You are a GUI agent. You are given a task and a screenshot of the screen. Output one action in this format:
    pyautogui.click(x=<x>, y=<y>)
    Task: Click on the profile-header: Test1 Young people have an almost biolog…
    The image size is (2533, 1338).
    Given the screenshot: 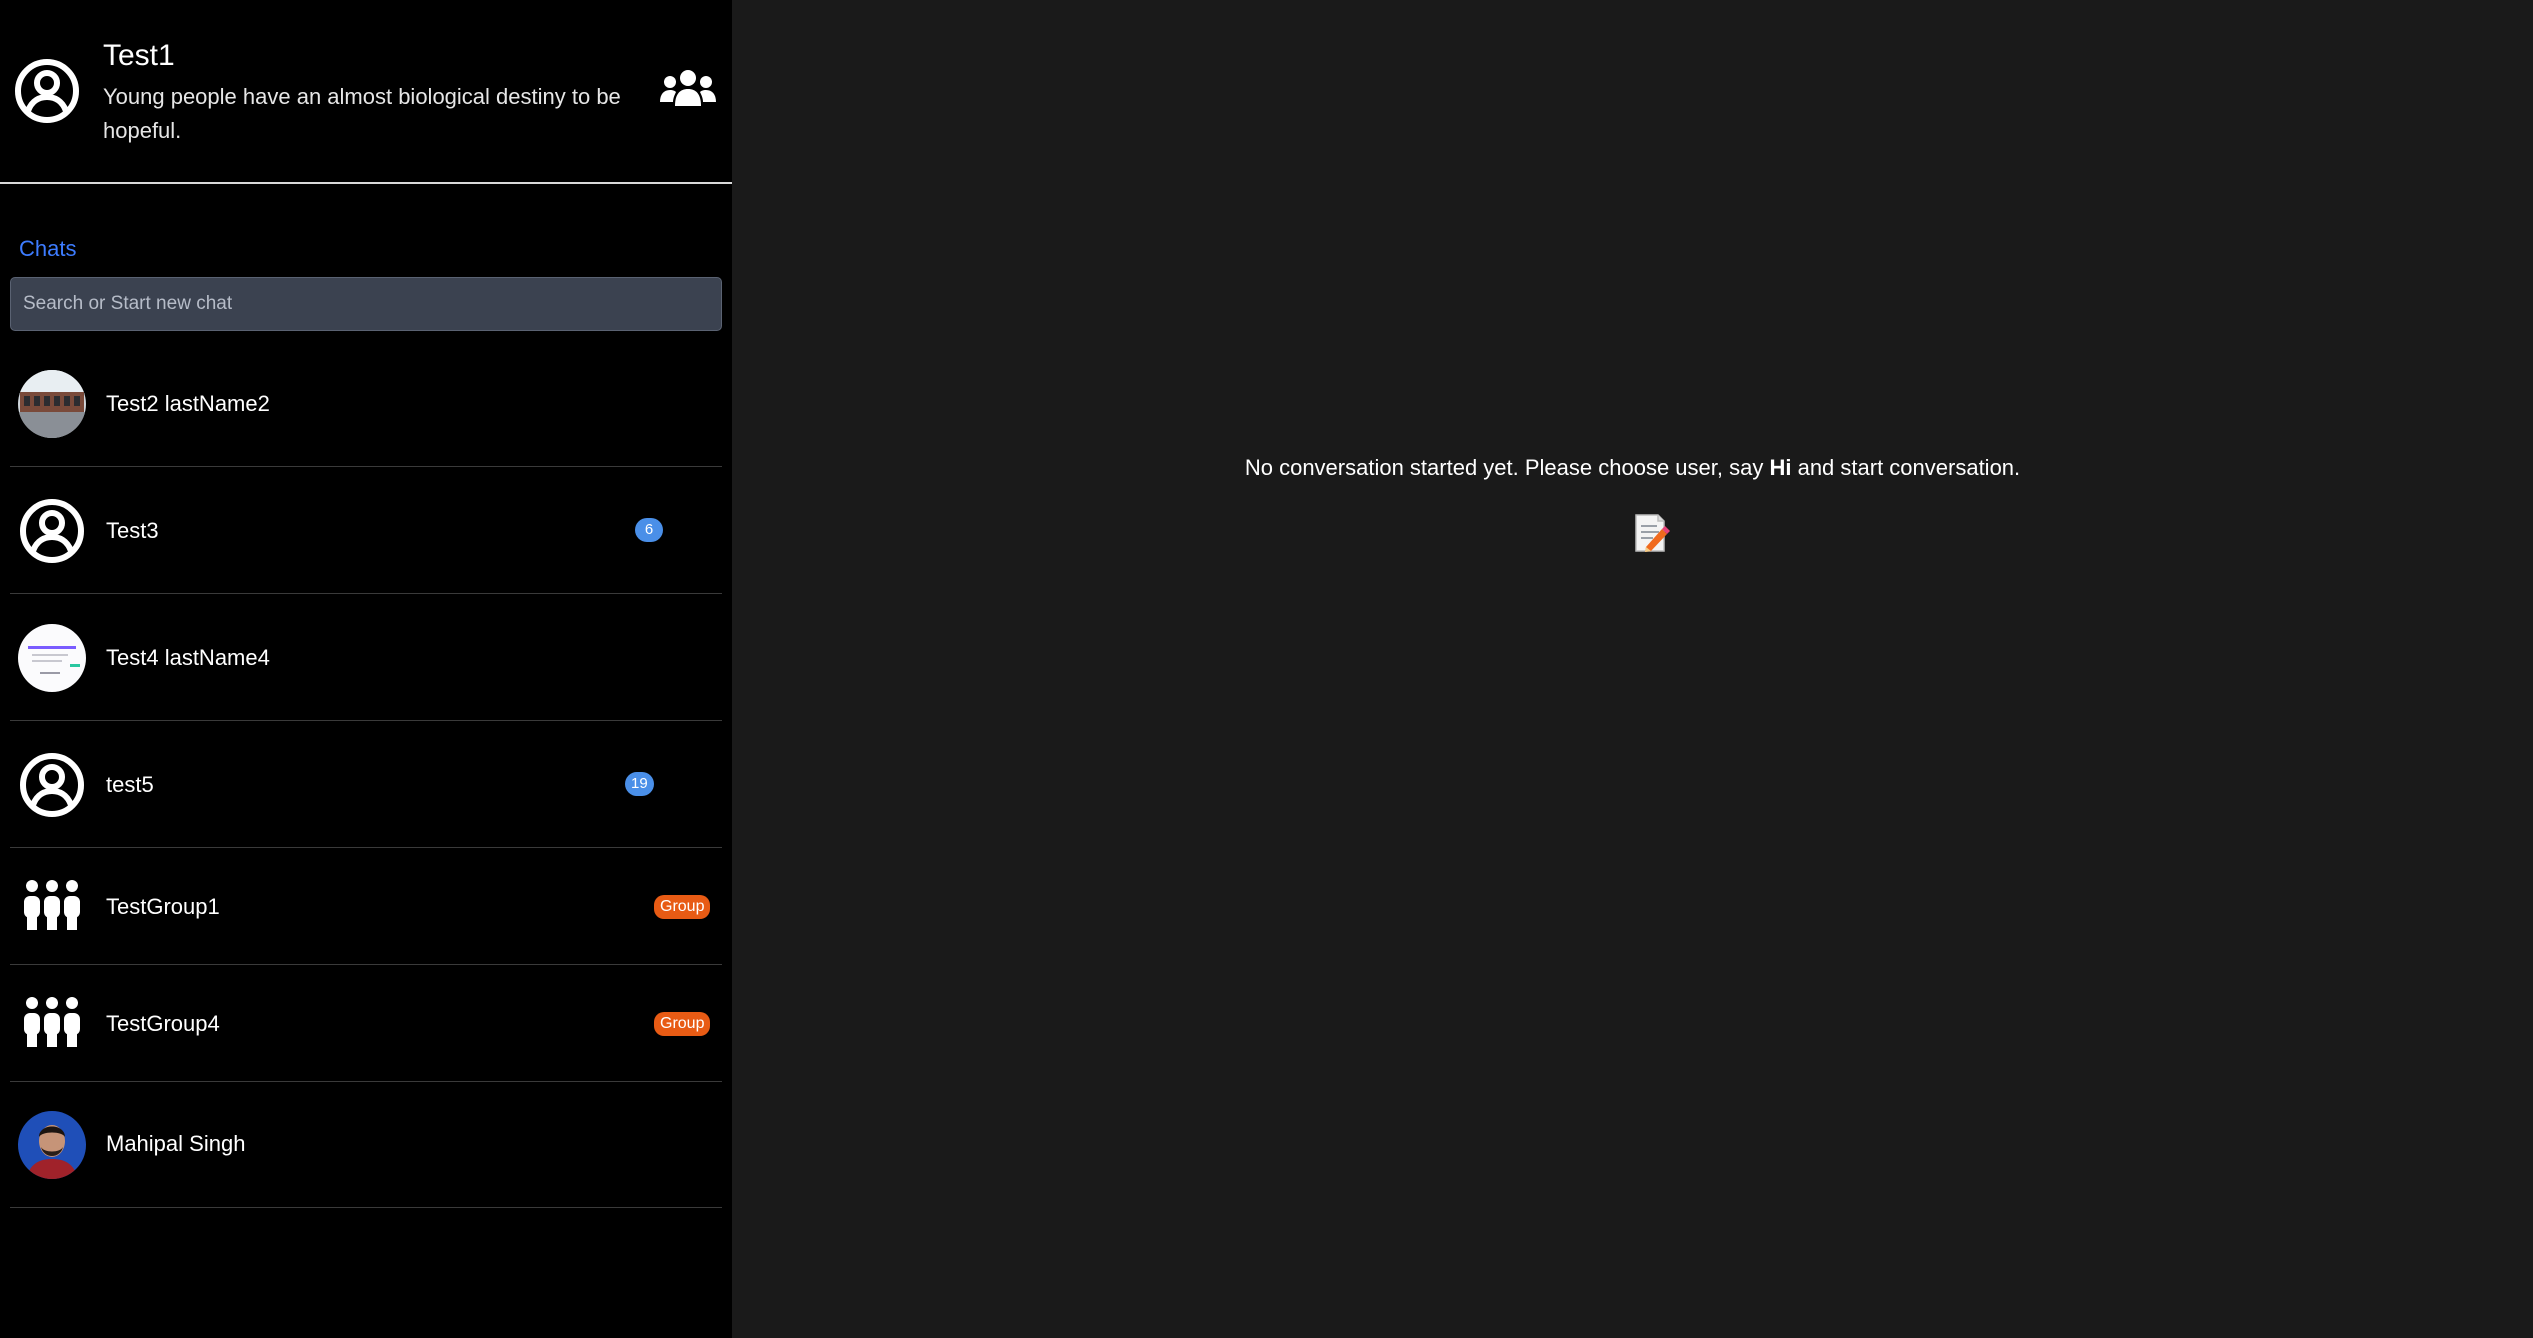 What is the action you would take?
    pyautogui.click(x=366, y=92)
    